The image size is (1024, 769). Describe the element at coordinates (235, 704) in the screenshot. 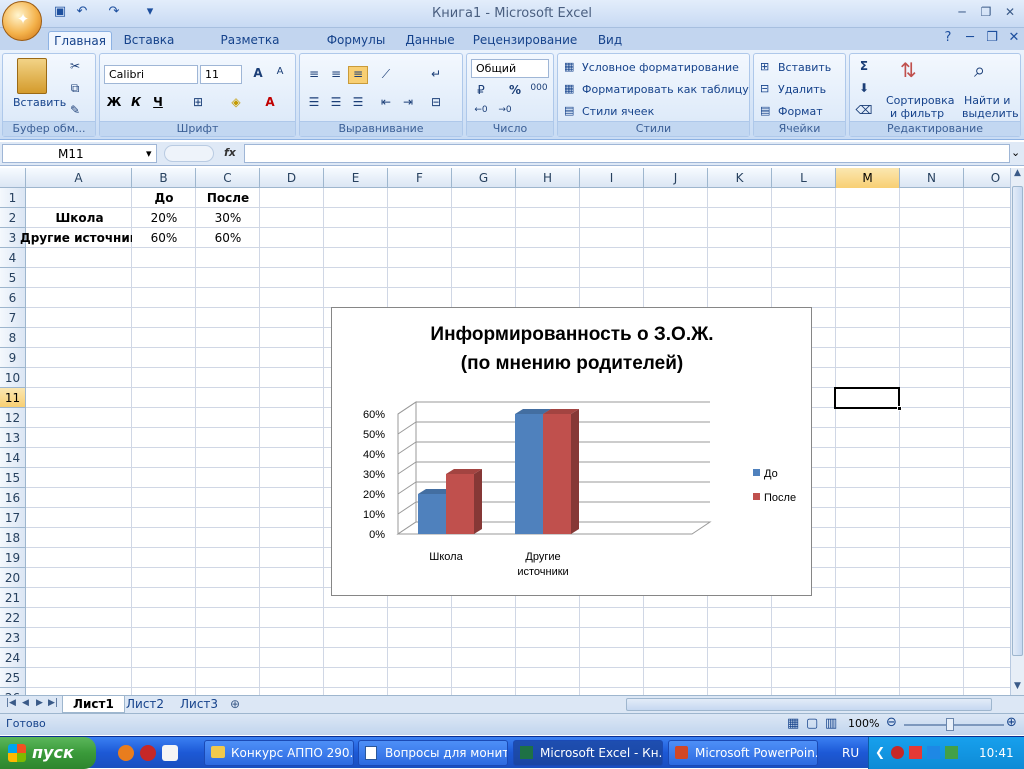

I see `insert-sheet-icon: ⊕` at that location.